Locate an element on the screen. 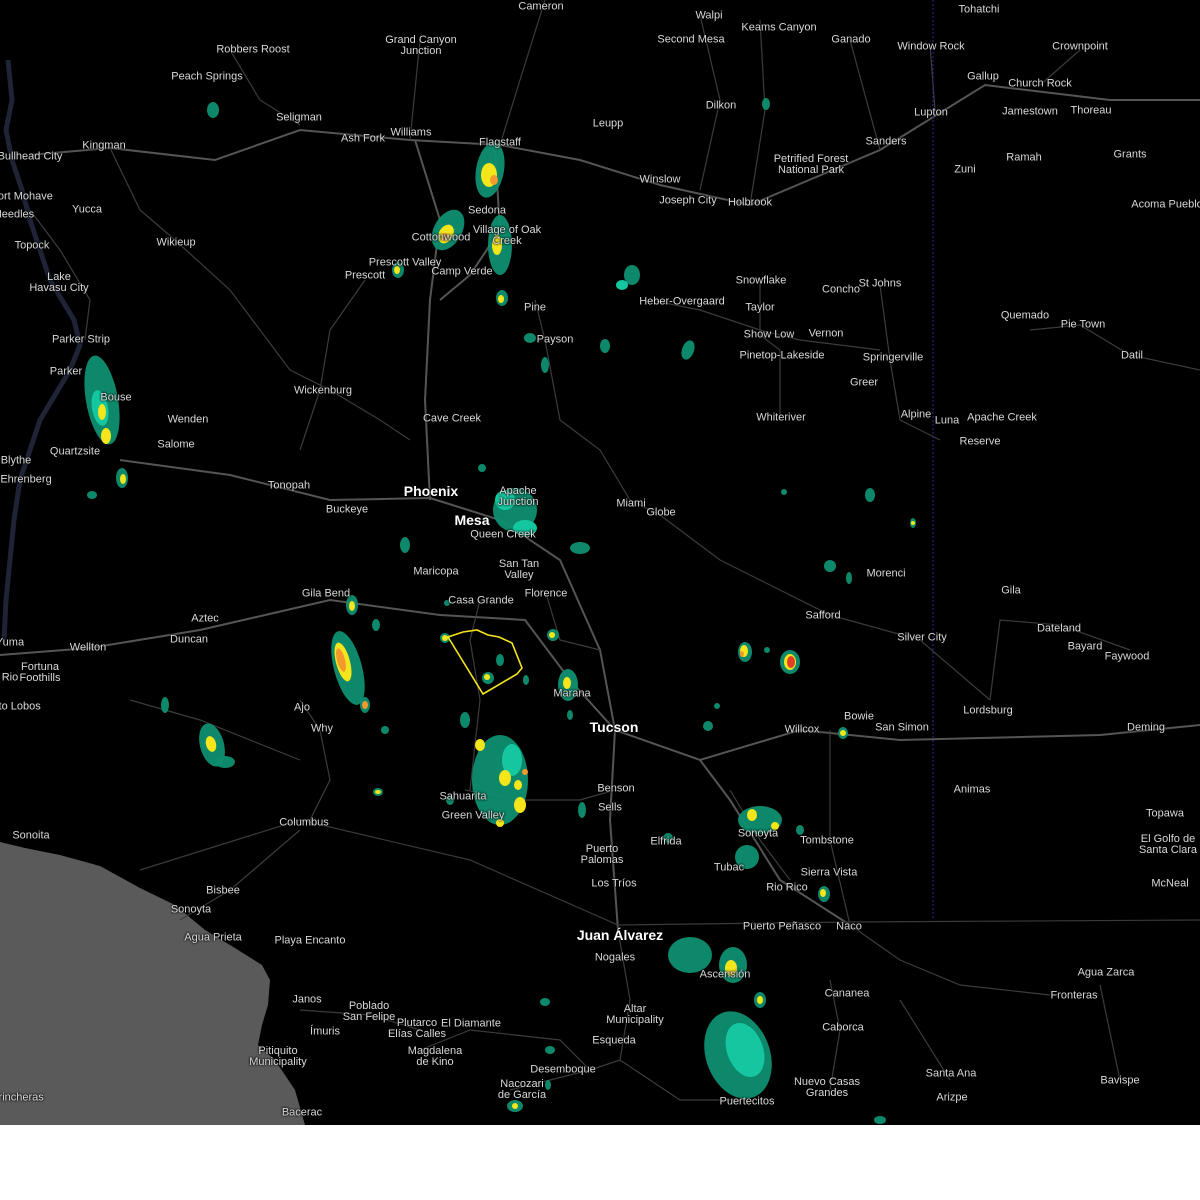 The width and height of the screenshot is (1200, 1200). place-label: Holbrook is located at coordinates (750, 202).